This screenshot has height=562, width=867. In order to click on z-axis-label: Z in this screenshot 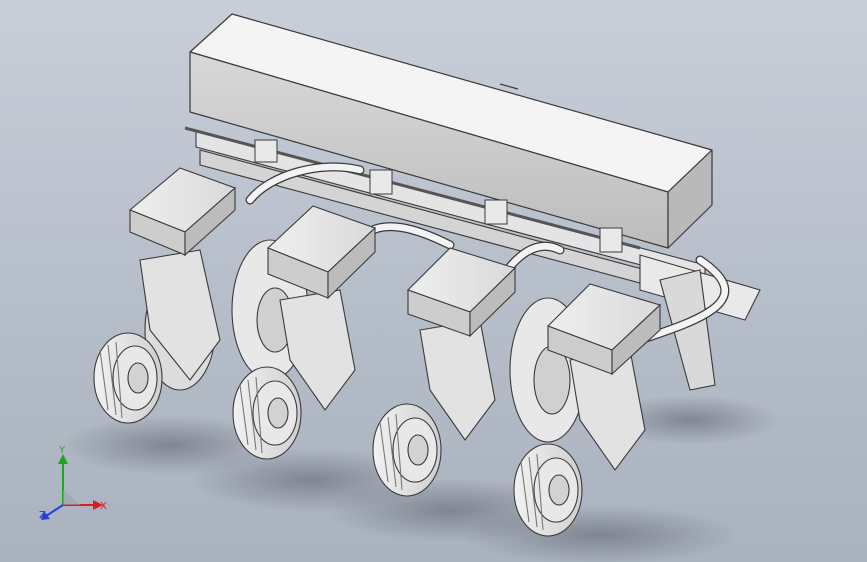, I will do `click(42, 515)`.